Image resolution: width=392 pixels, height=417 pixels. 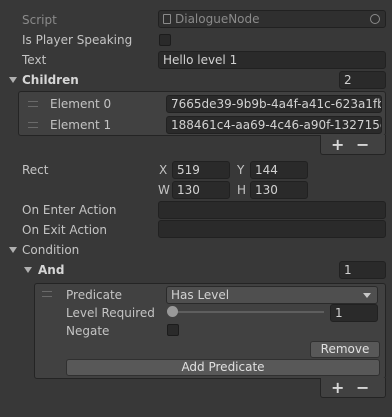 What do you see at coordinates (173, 330) in the screenshot?
I see `negate-checkbox` at bounding box center [173, 330].